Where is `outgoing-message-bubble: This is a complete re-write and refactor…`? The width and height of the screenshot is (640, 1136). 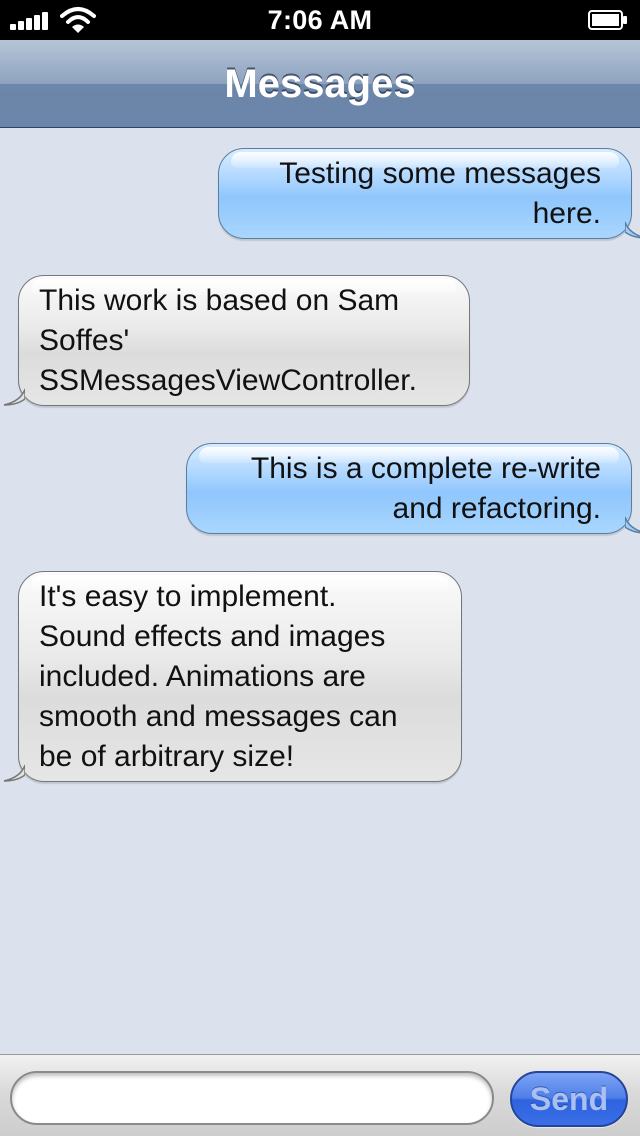
outgoing-message-bubble: This is a complete re-write and refactor… is located at coordinates (413, 488).